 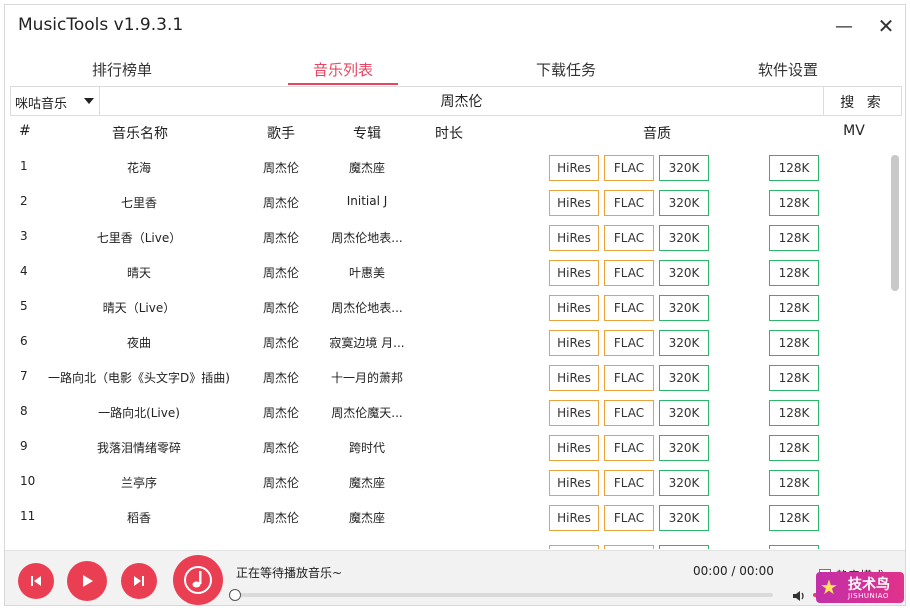 What do you see at coordinates (138, 483) in the screenshot?
I see `song-name: 兰亭序` at bounding box center [138, 483].